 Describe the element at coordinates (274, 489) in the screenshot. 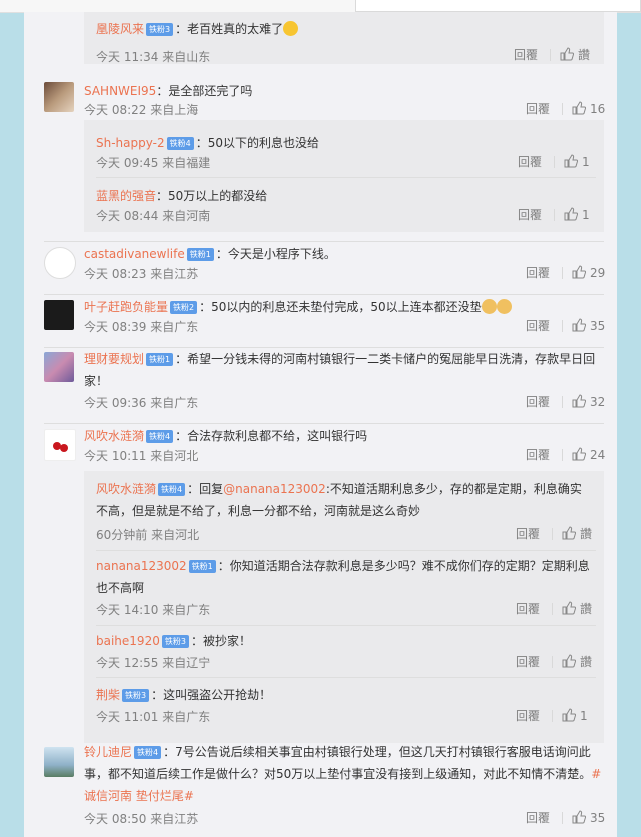

I see `mention-link: @nanana123002` at that location.